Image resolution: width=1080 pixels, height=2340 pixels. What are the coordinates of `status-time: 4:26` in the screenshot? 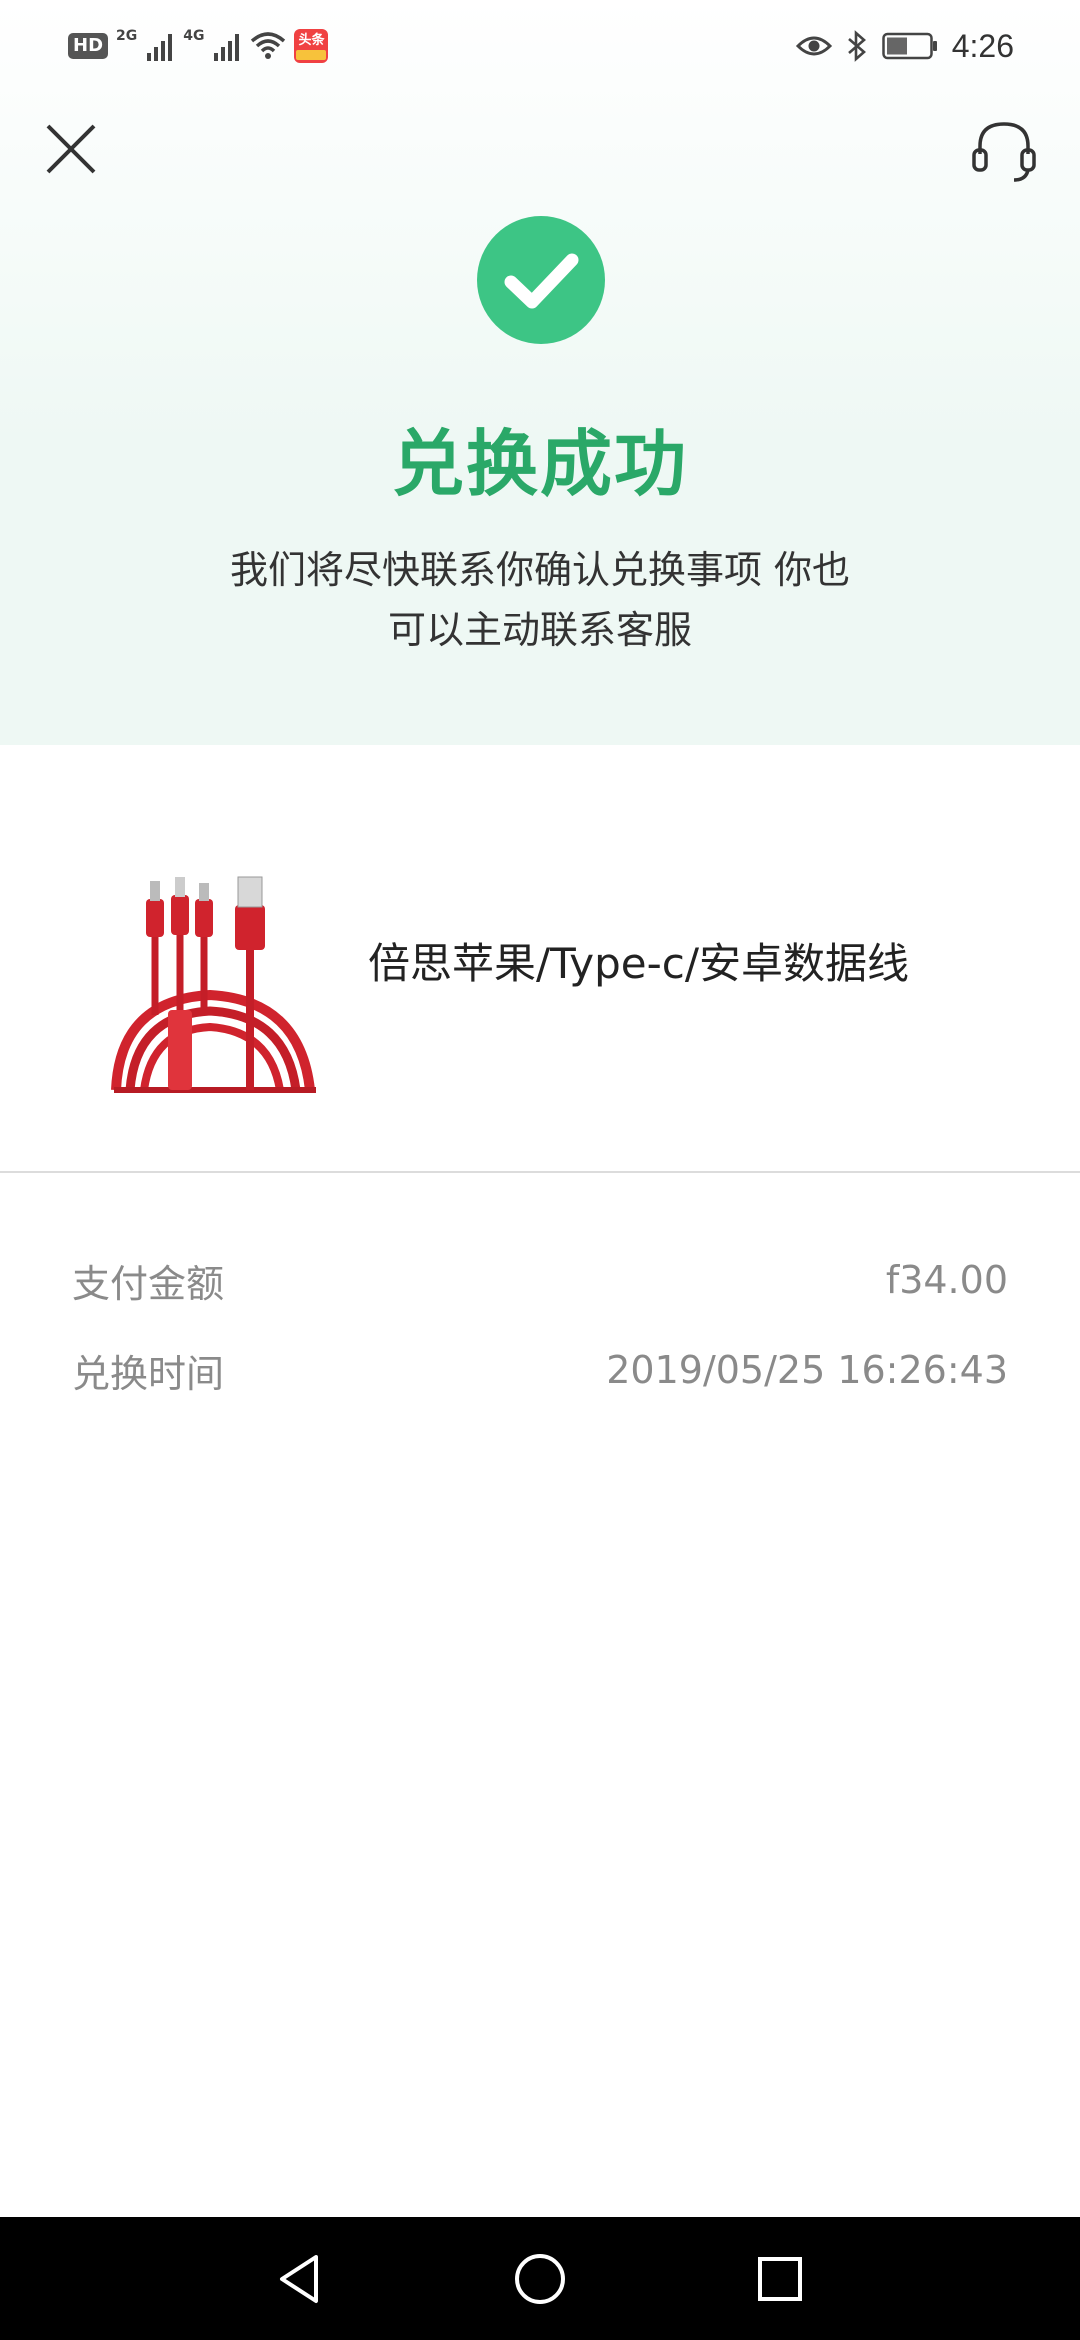 It's located at (982, 45).